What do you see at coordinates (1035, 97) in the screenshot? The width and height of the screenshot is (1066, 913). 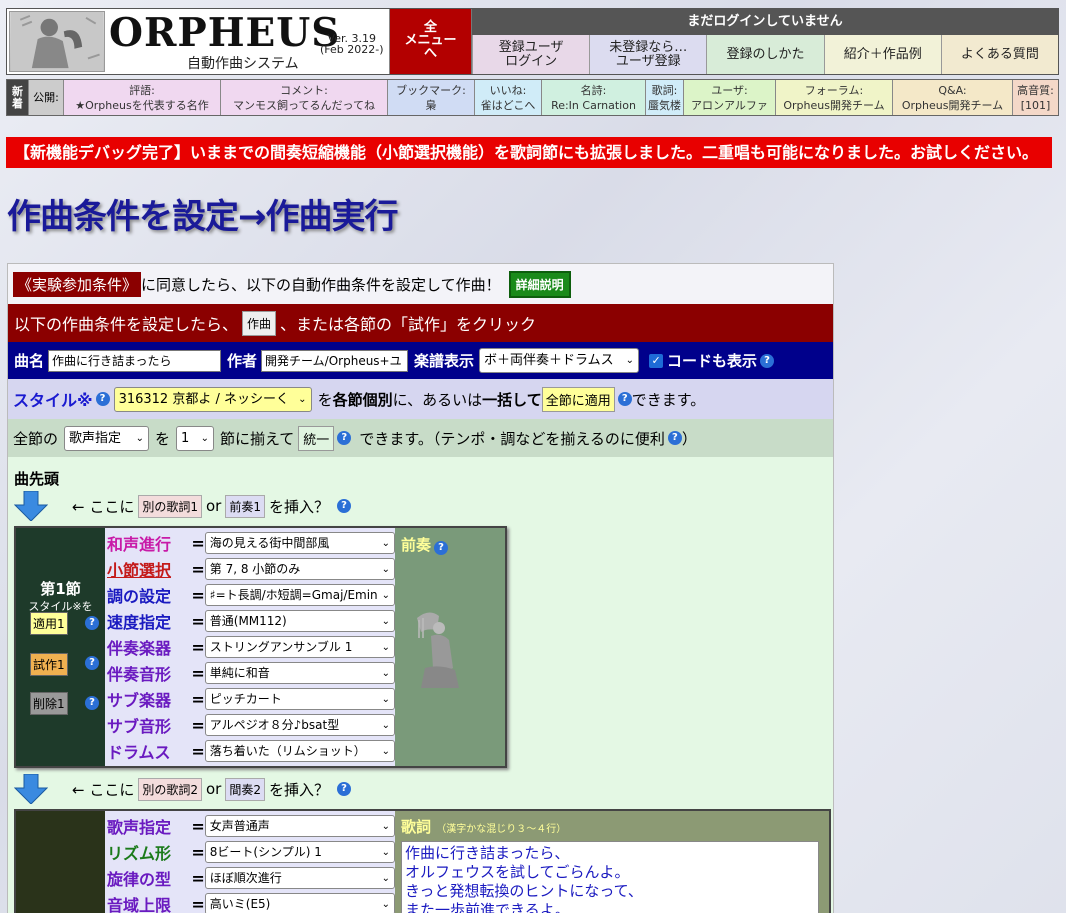 I see `news-item-high-quality: 高音質: [101]` at bounding box center [1035, 97].